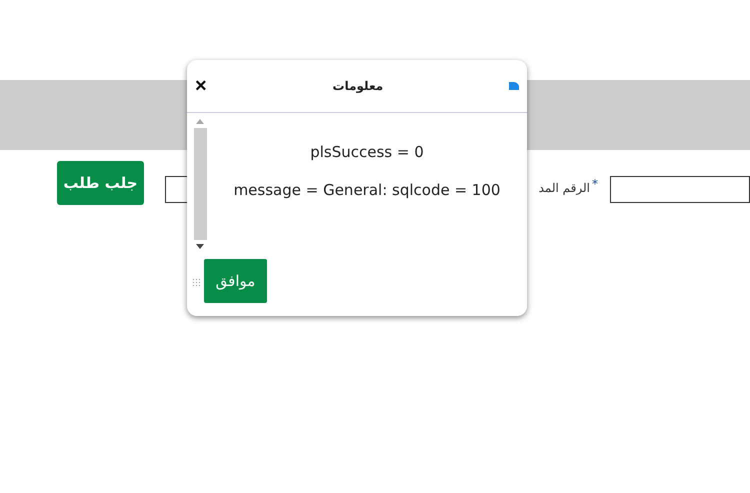 Image resolution: width=750 pixels, height=493 pixels. I want to click on message-line: plsSuccess = 0, so click(367, 152).